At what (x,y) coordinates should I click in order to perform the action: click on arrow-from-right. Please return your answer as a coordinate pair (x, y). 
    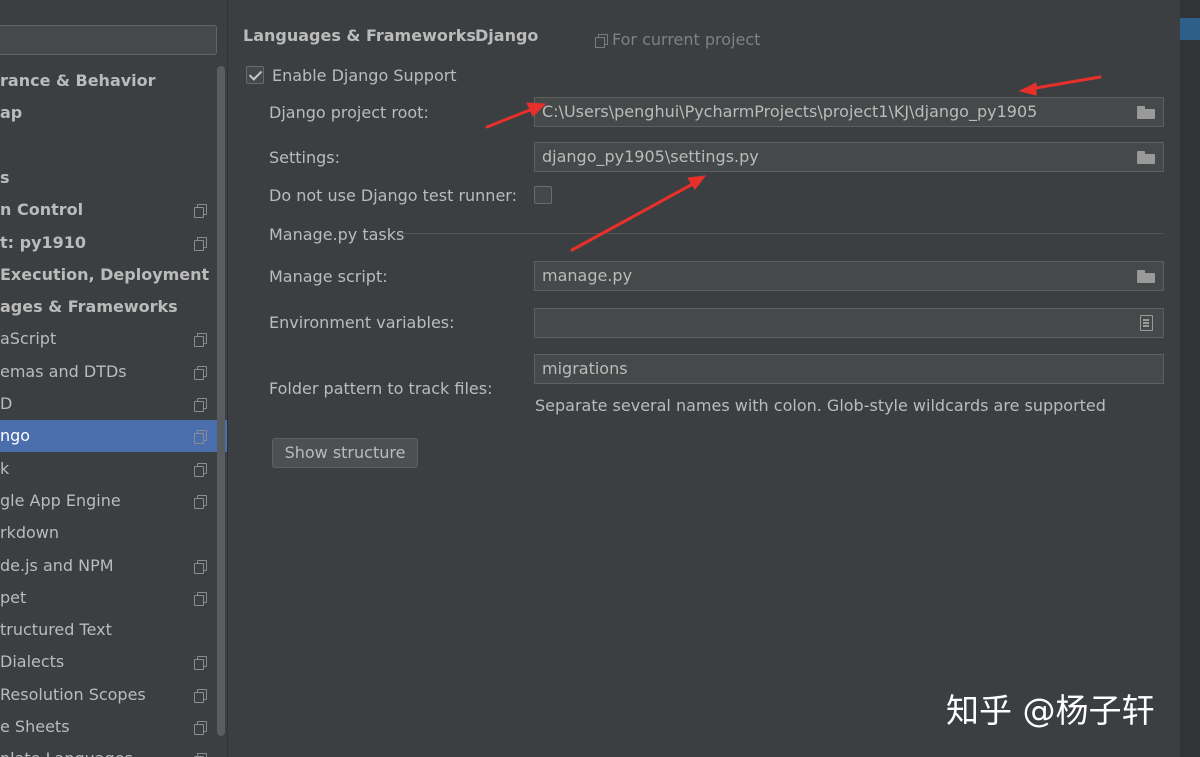
    Looking at the image, I should click on (1065, 83).